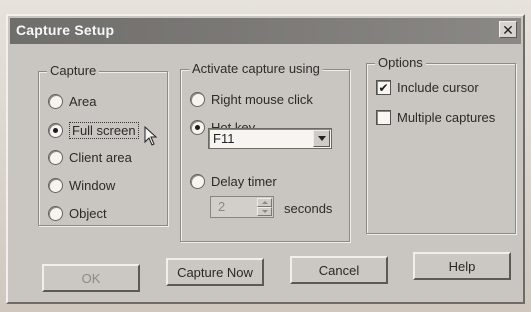  Describe the element at coordinates (197, 99) in the screenshot. I see `radio-right-mouse-click-button` at that location.